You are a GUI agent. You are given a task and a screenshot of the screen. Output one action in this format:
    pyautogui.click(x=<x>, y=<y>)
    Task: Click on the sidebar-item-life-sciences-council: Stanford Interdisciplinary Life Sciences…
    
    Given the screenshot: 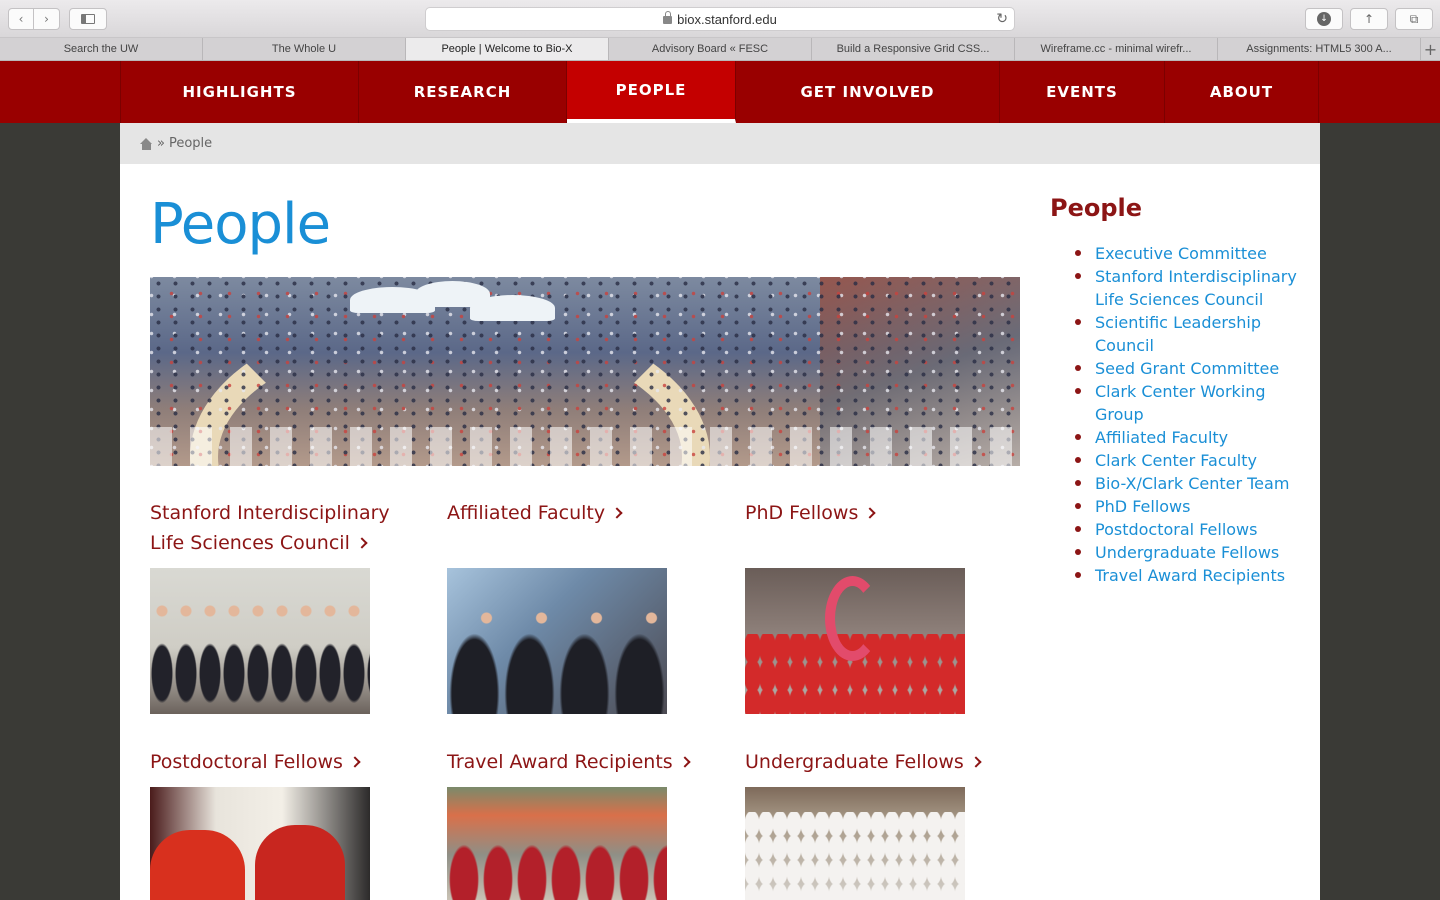 What is the action you would take?
    pyautogui.click(x=1187, y=288)
    